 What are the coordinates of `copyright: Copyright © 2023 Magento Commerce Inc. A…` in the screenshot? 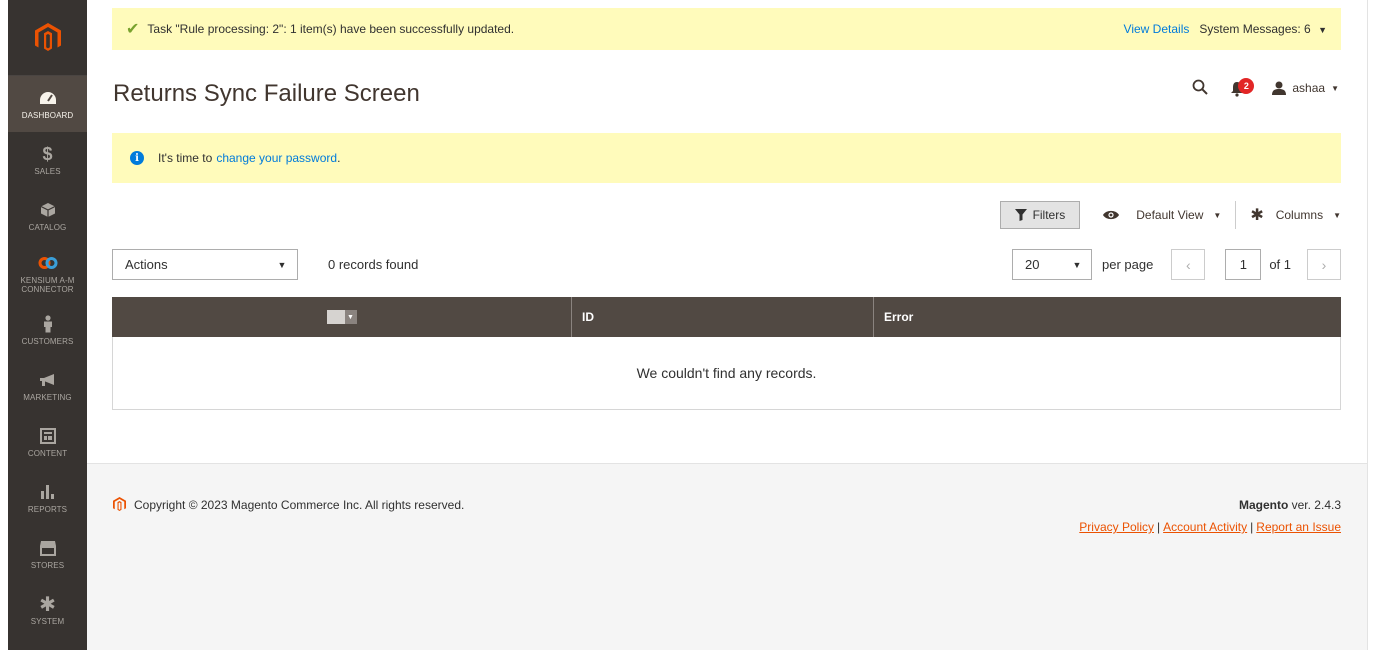 It's located at (288, 504).